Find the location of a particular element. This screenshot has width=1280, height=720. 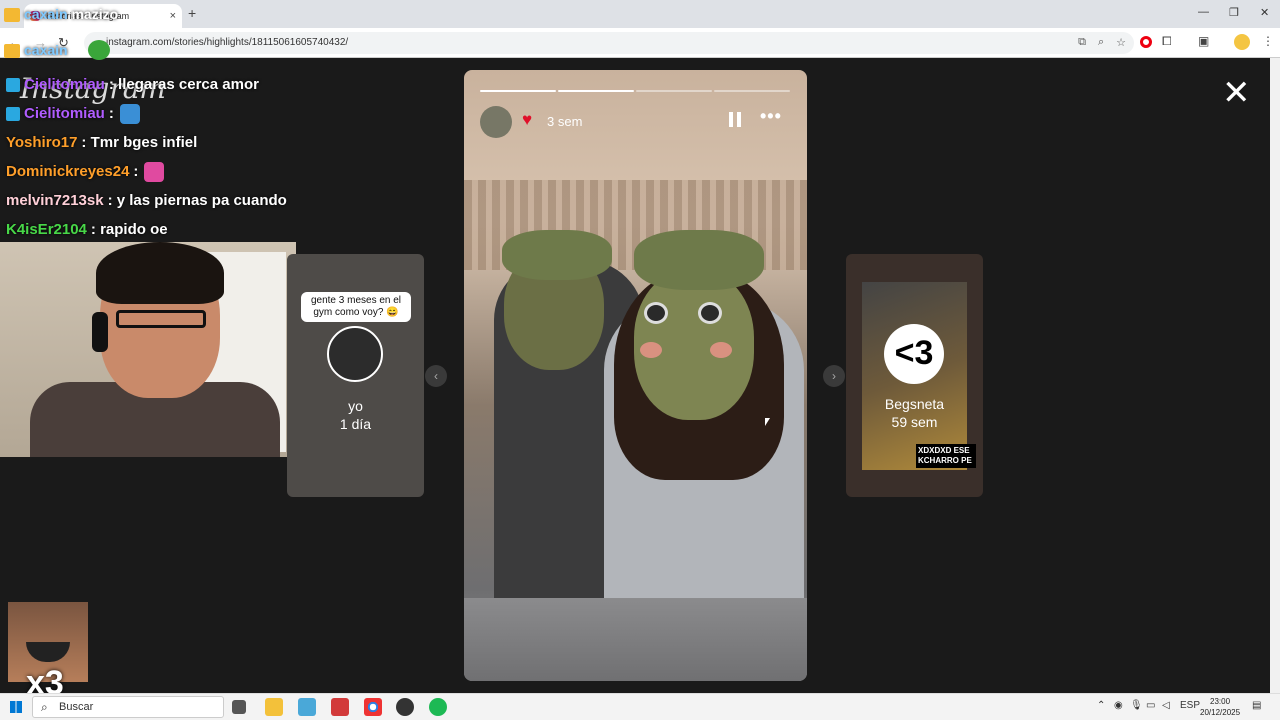

notifications-icon: ▤ is located at coordinates (1256, 705).